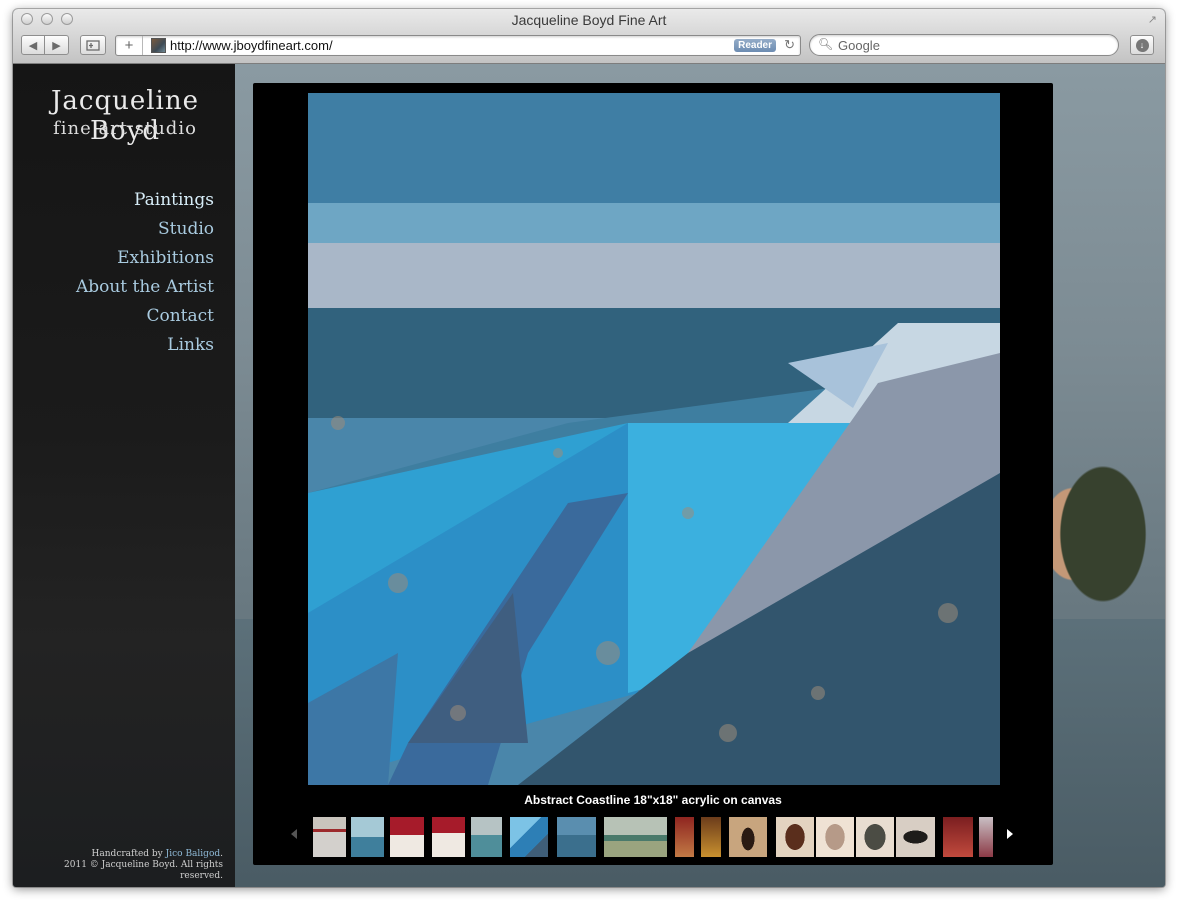 Image resolution: width=1178 pixels, height=906 pixels. What do you see at coordinates (193, 854) in the screenshot?
I see `designer-link: Jico Baligod` at bounding box center [193, 854].